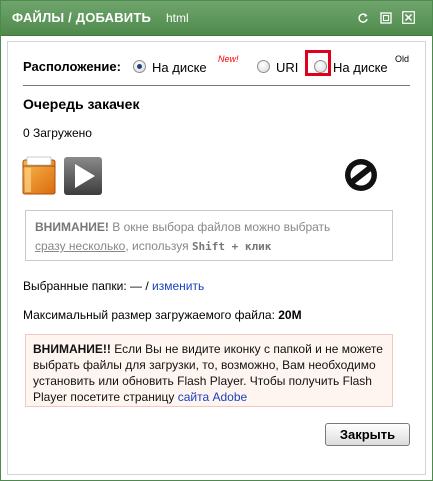  Describe the element at coordinates (80, 246) in the screenshot. I see `notice-underlined: сразу несколько` at that location.